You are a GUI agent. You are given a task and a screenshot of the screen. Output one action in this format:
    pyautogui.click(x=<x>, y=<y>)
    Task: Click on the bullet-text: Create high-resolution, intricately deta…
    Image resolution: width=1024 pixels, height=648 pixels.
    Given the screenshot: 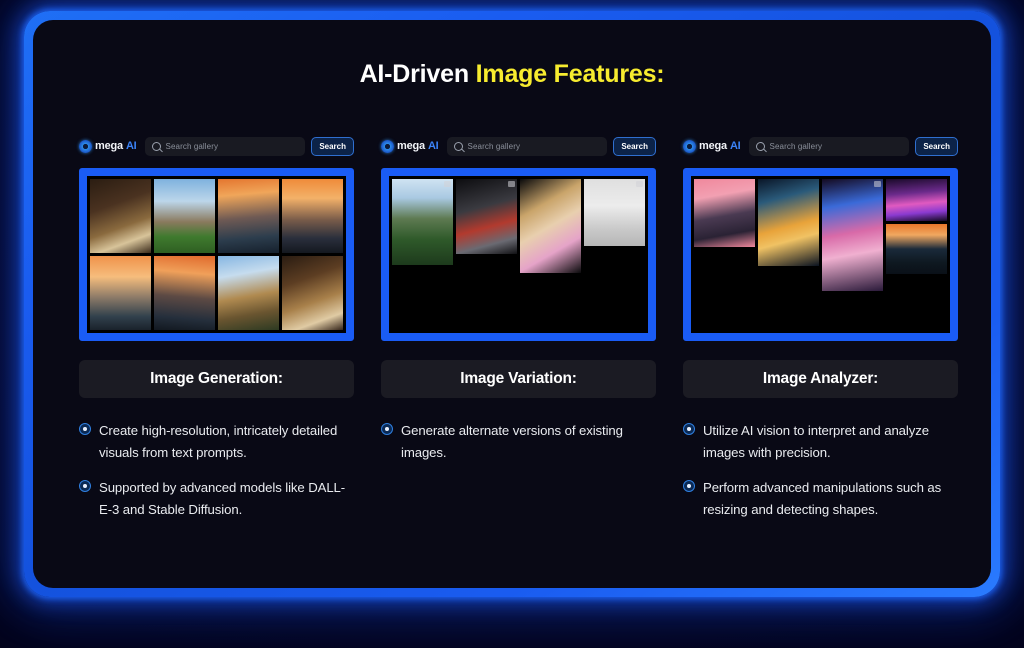 What is the action you would take?
    pyautogui.click(x=218, y=441)
    